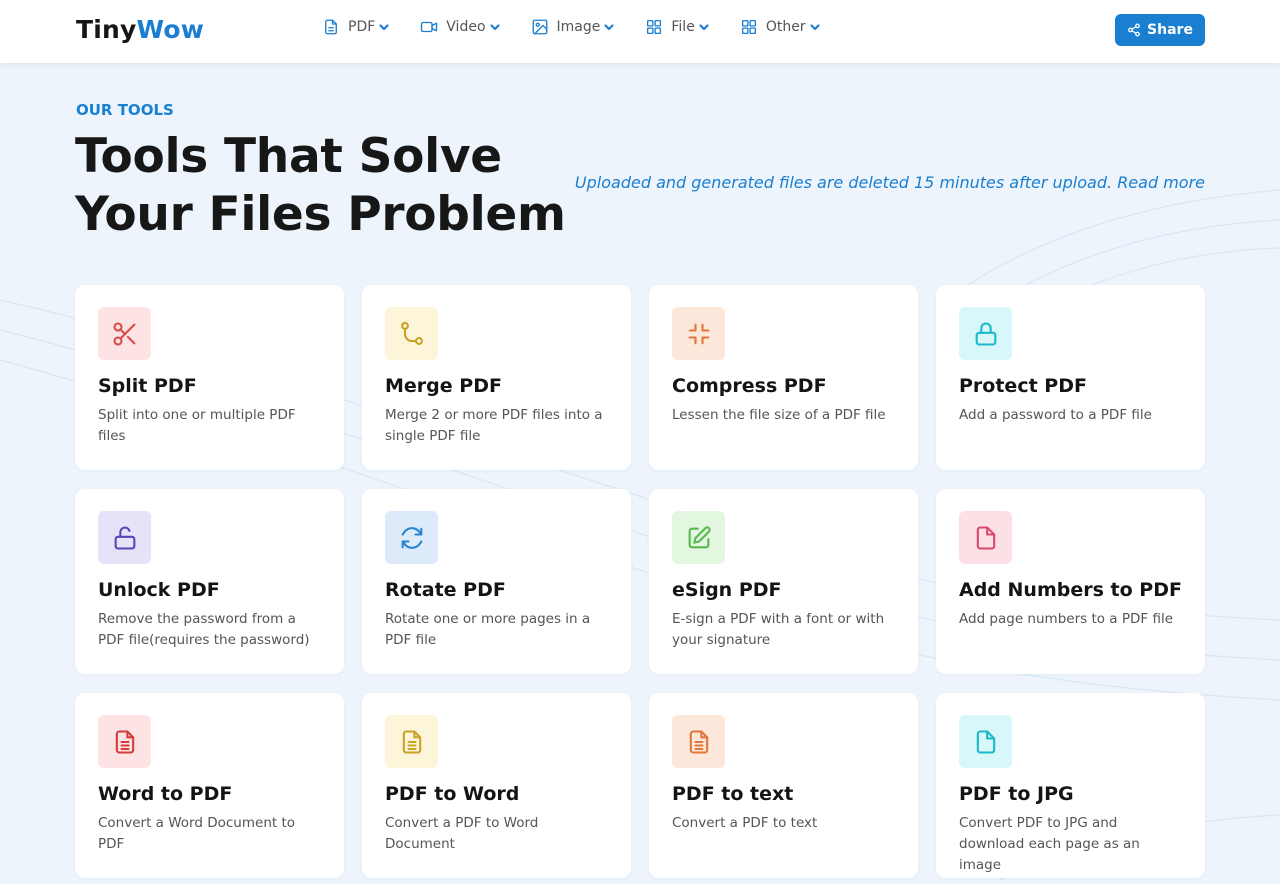 Image resolution: width=1280 pixels, height=884 pixels. What do you see at coordinates (488, 629) in the screenshot?
I see `tool-description: Rotate one or more pages in a PDF file` at bounding box center [488, 629].